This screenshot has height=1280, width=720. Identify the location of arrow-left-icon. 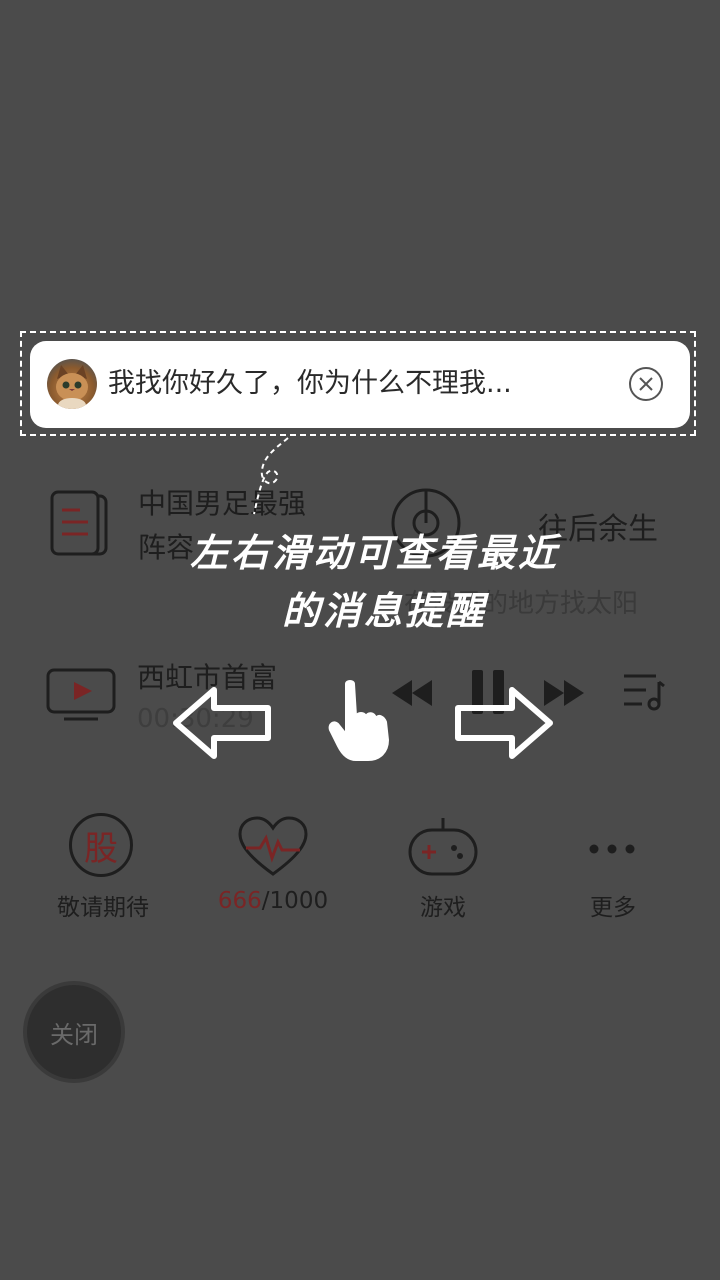
(222, 723).